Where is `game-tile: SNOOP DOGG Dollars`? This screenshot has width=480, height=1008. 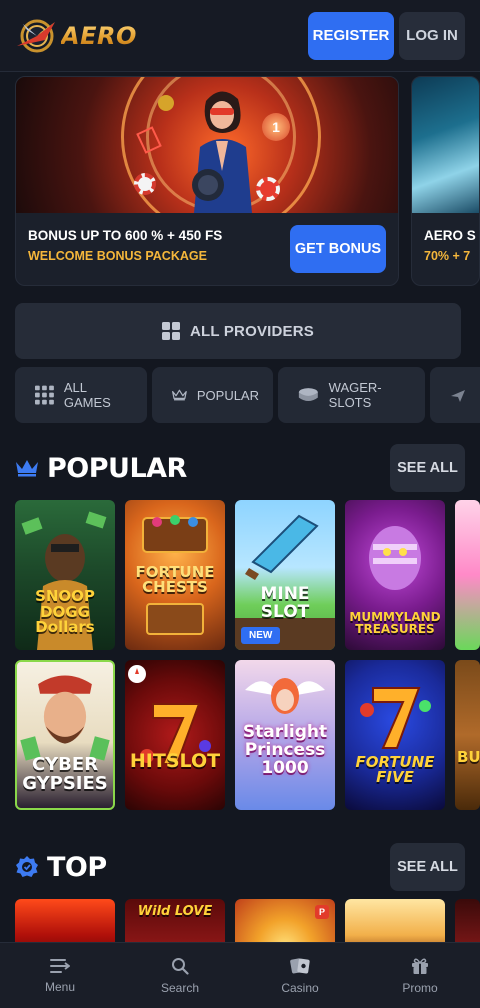
game-tile: SNOOP DOGG Dollars is located at coordinates (65, 575).